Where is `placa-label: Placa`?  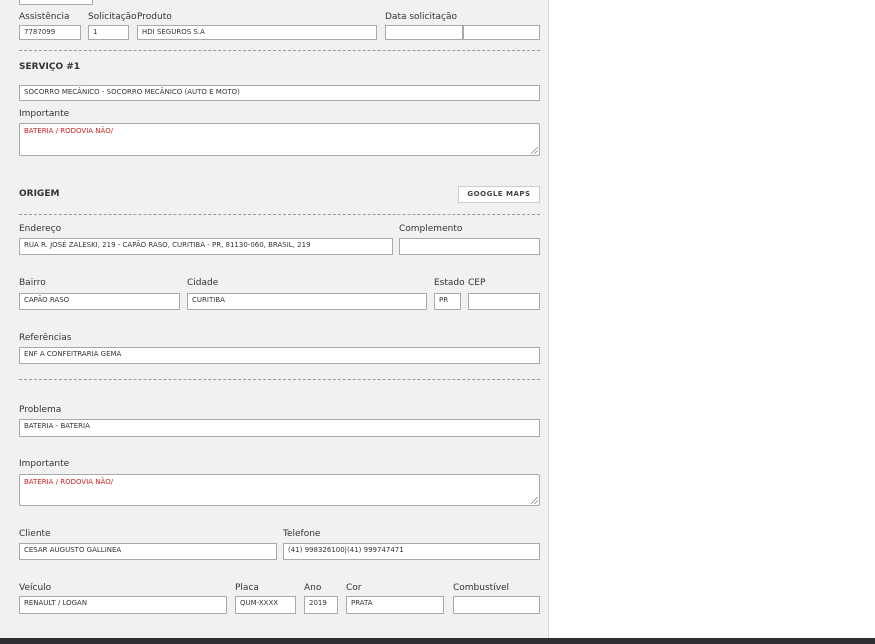 placa-label: Placa is located at coordinates (247, 588).